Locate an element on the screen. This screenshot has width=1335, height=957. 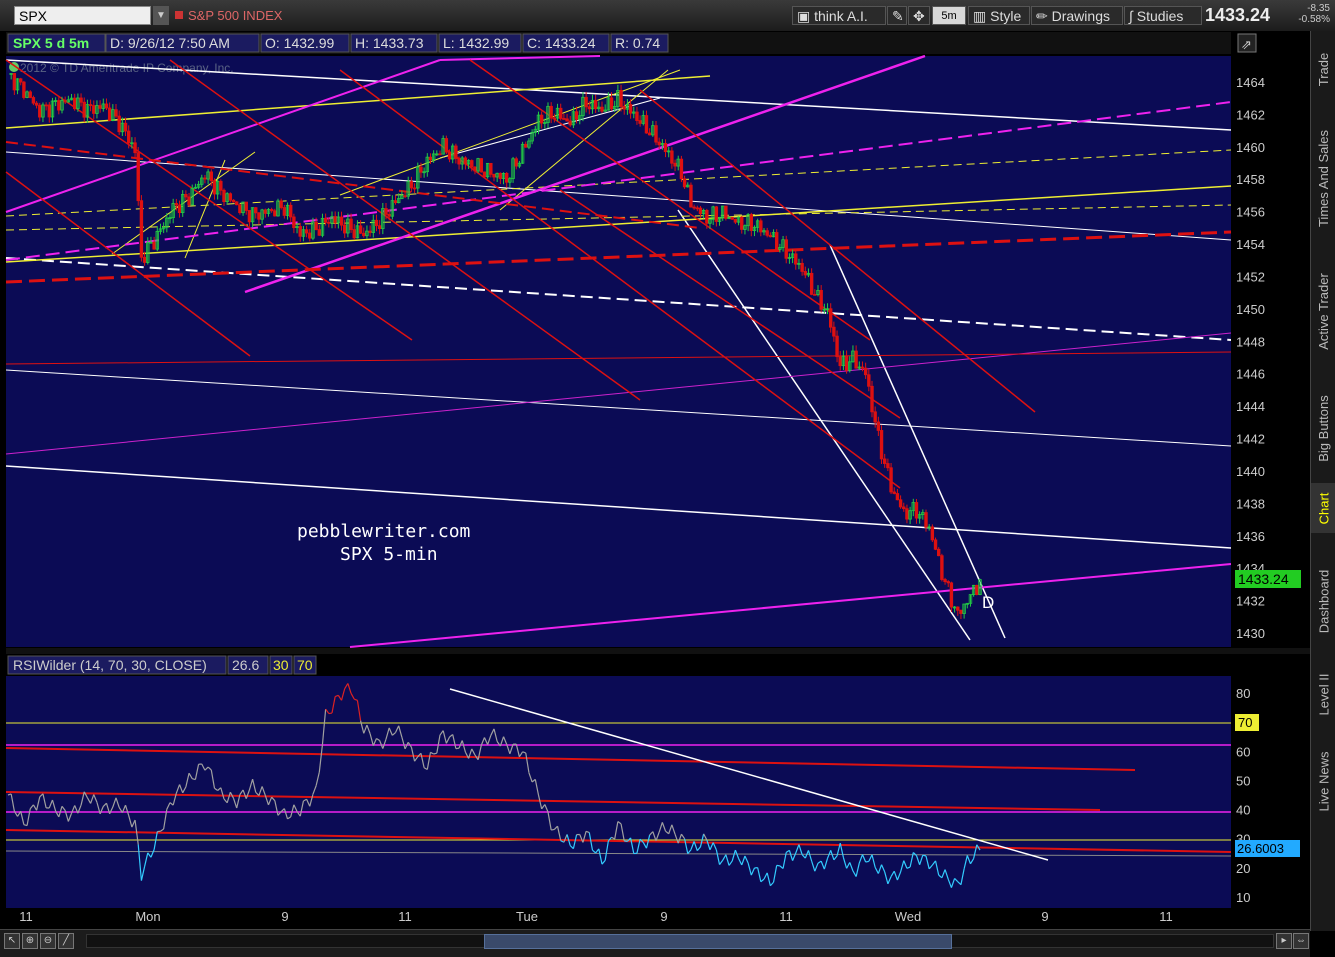
price-tick-label: 1454 is located at coordinates (1250, 244).